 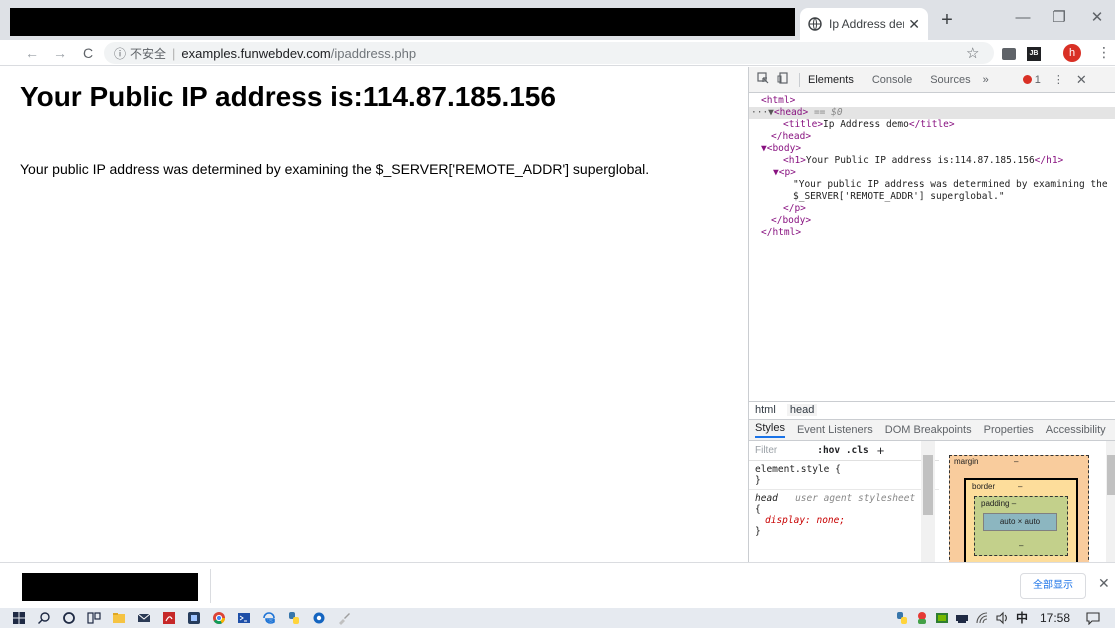 I want to click on extension-icon, so click(x=1009, y=54).